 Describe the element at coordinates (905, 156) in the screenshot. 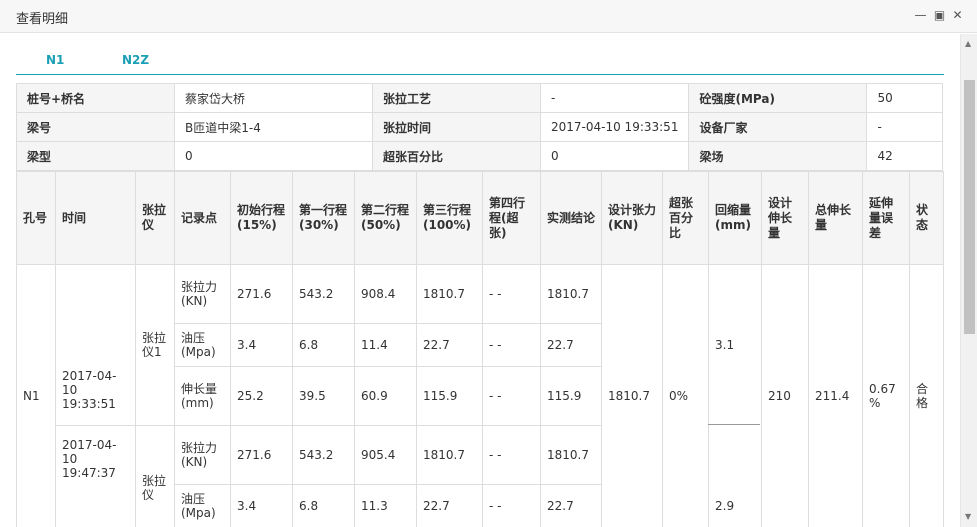

I see `info-value-yard: 42` at that location.